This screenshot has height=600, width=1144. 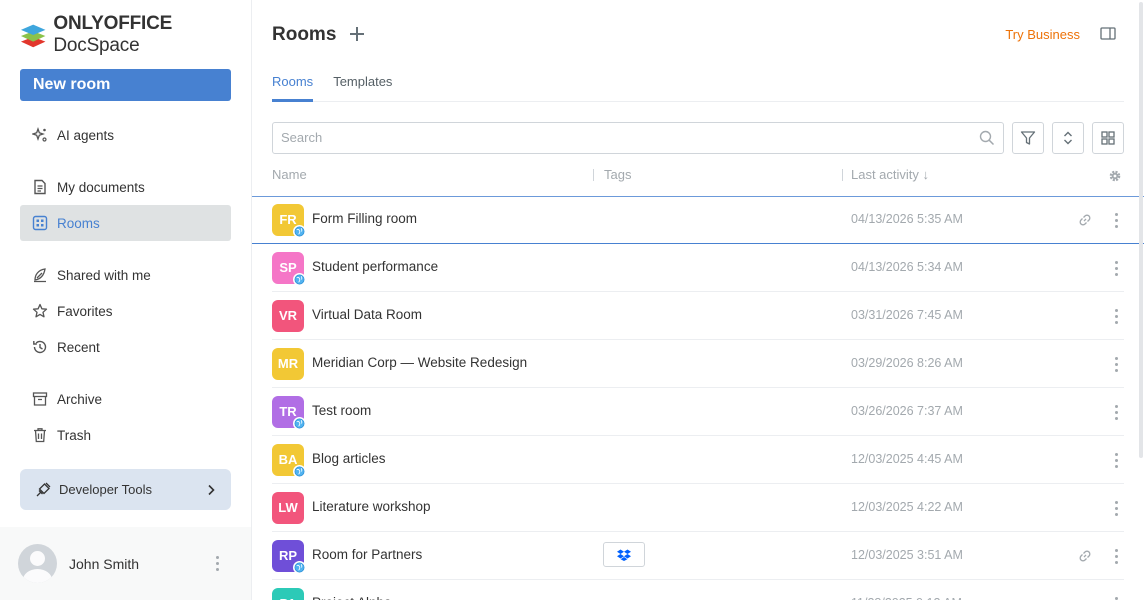 What do you see at coordinates (125, 85) in the screenshot?
I see `new-room-button: New room` at bounding box center [125, 85].